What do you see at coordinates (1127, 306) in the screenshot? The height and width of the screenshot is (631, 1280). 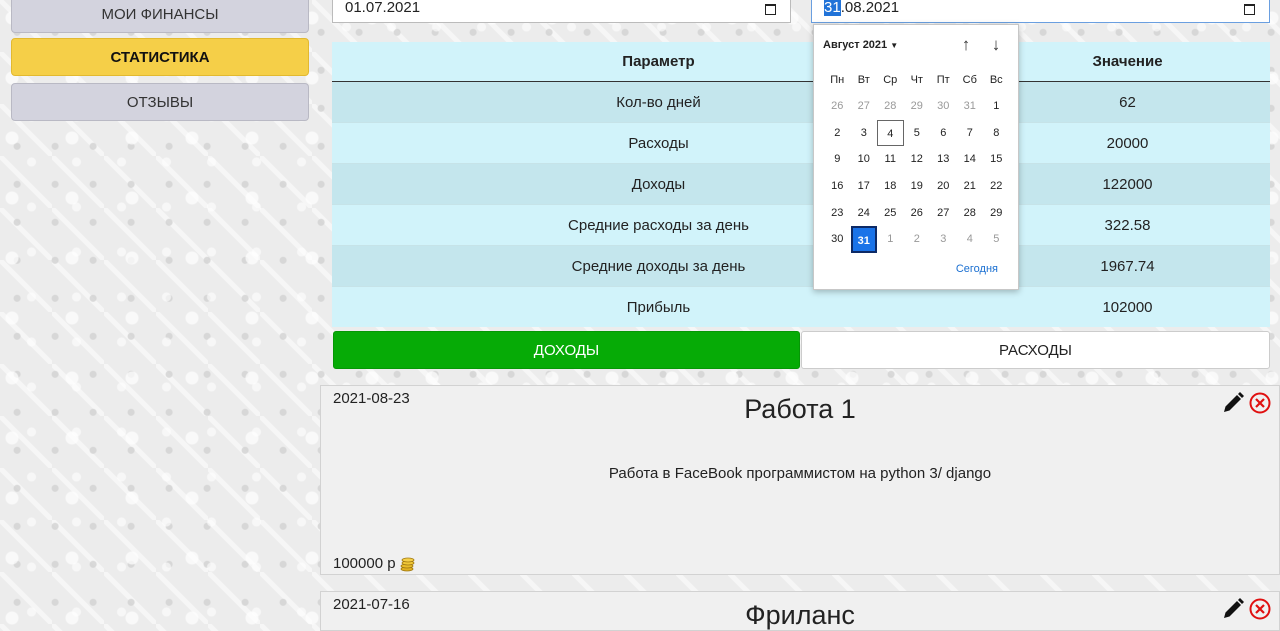 I see `value-cell: 102000` at bounding box center [1127, 306].